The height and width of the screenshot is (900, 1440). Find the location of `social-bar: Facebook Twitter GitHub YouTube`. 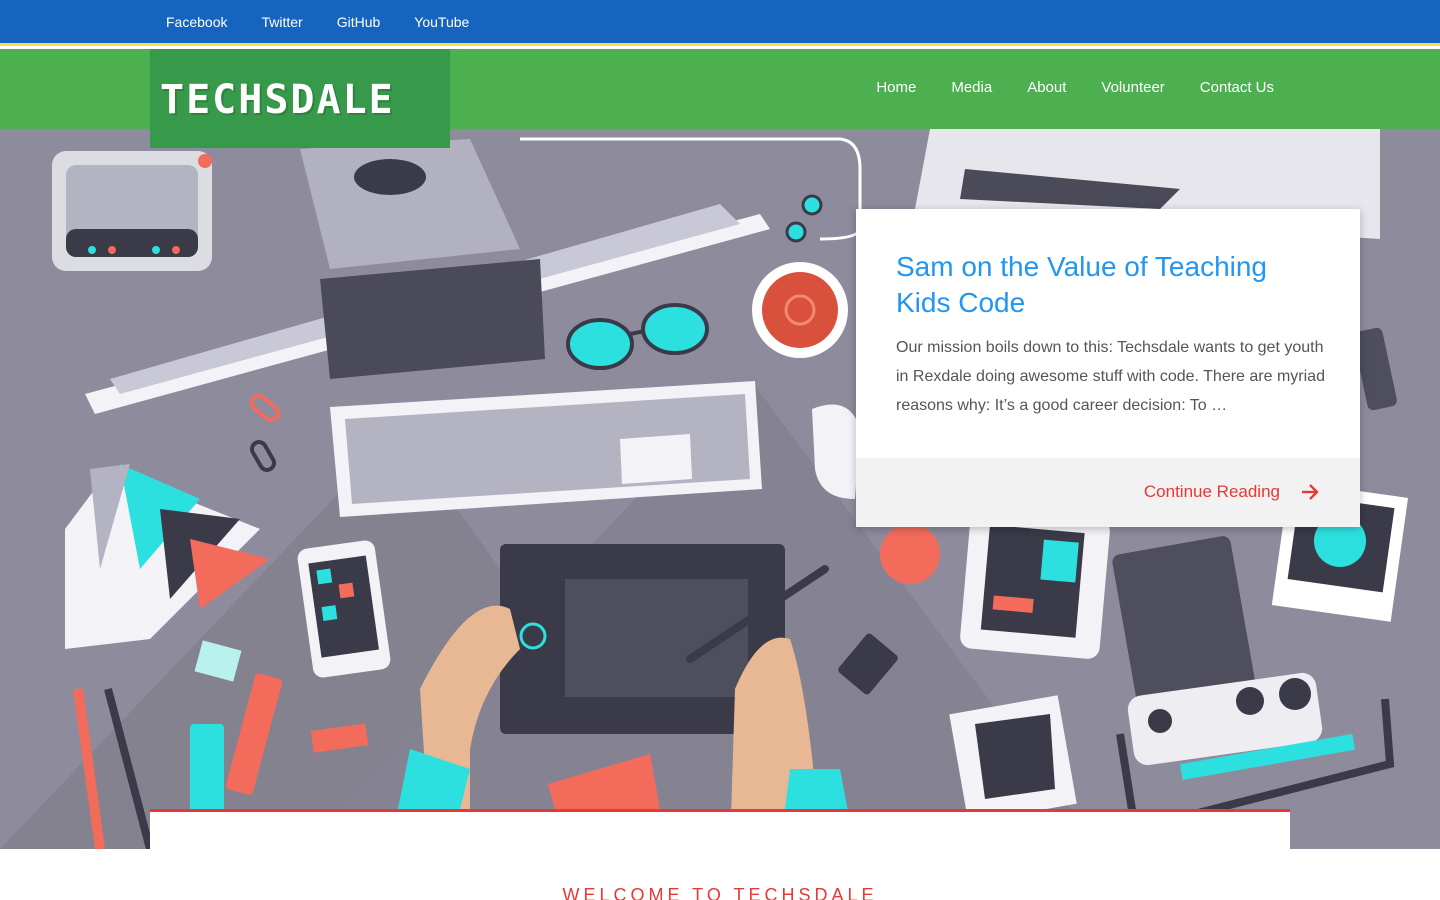

social-bar: Facebook Twitter GitHub YouTube is located at coordinates (720, 23).